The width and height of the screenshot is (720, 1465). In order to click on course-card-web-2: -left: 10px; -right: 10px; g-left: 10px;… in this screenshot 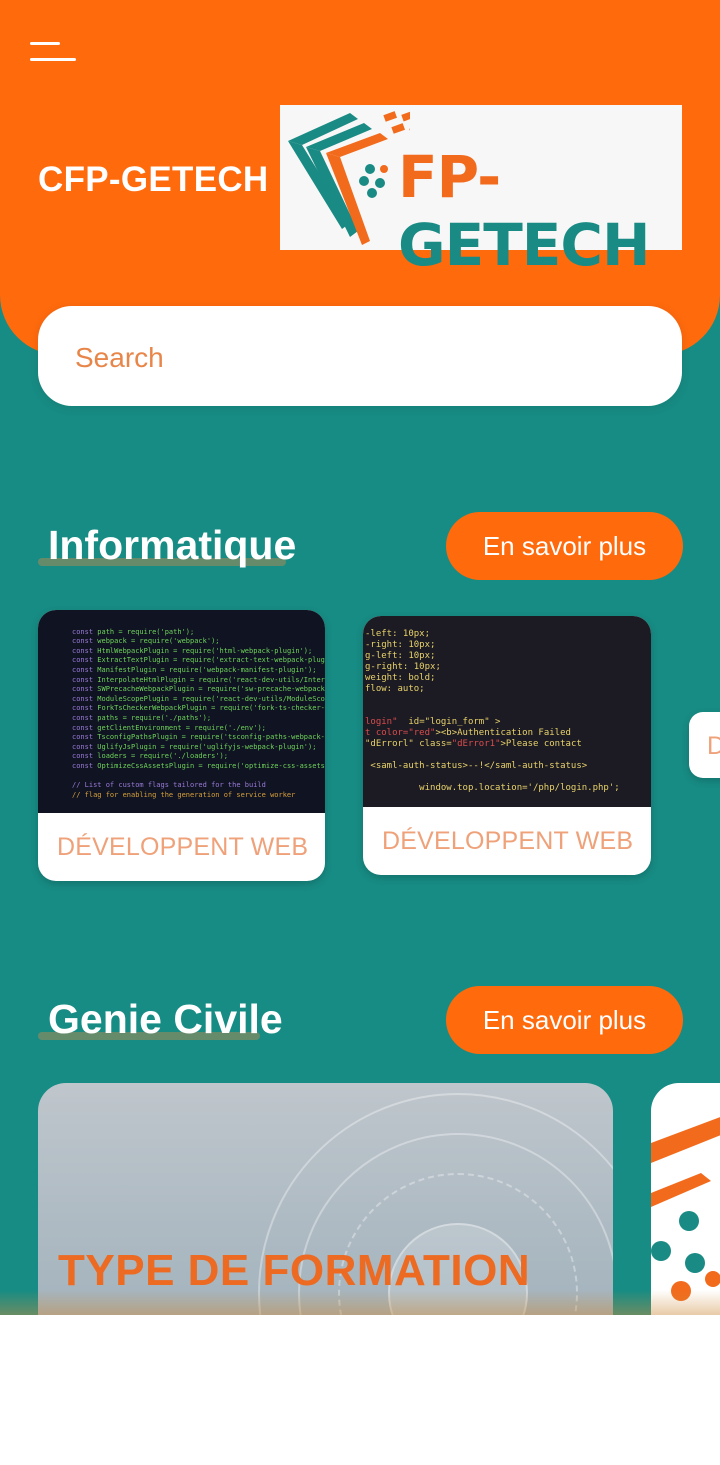, I will do `click(507, 745)`.